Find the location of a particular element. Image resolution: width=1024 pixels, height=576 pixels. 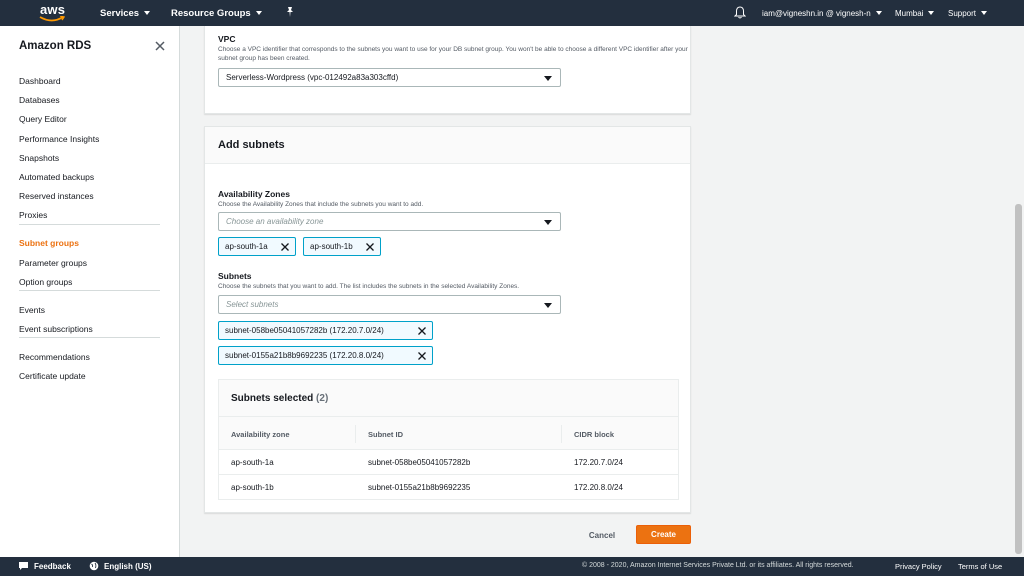

sidebar-item-dashboard: Dashboard is located at coordinates (40, 81).